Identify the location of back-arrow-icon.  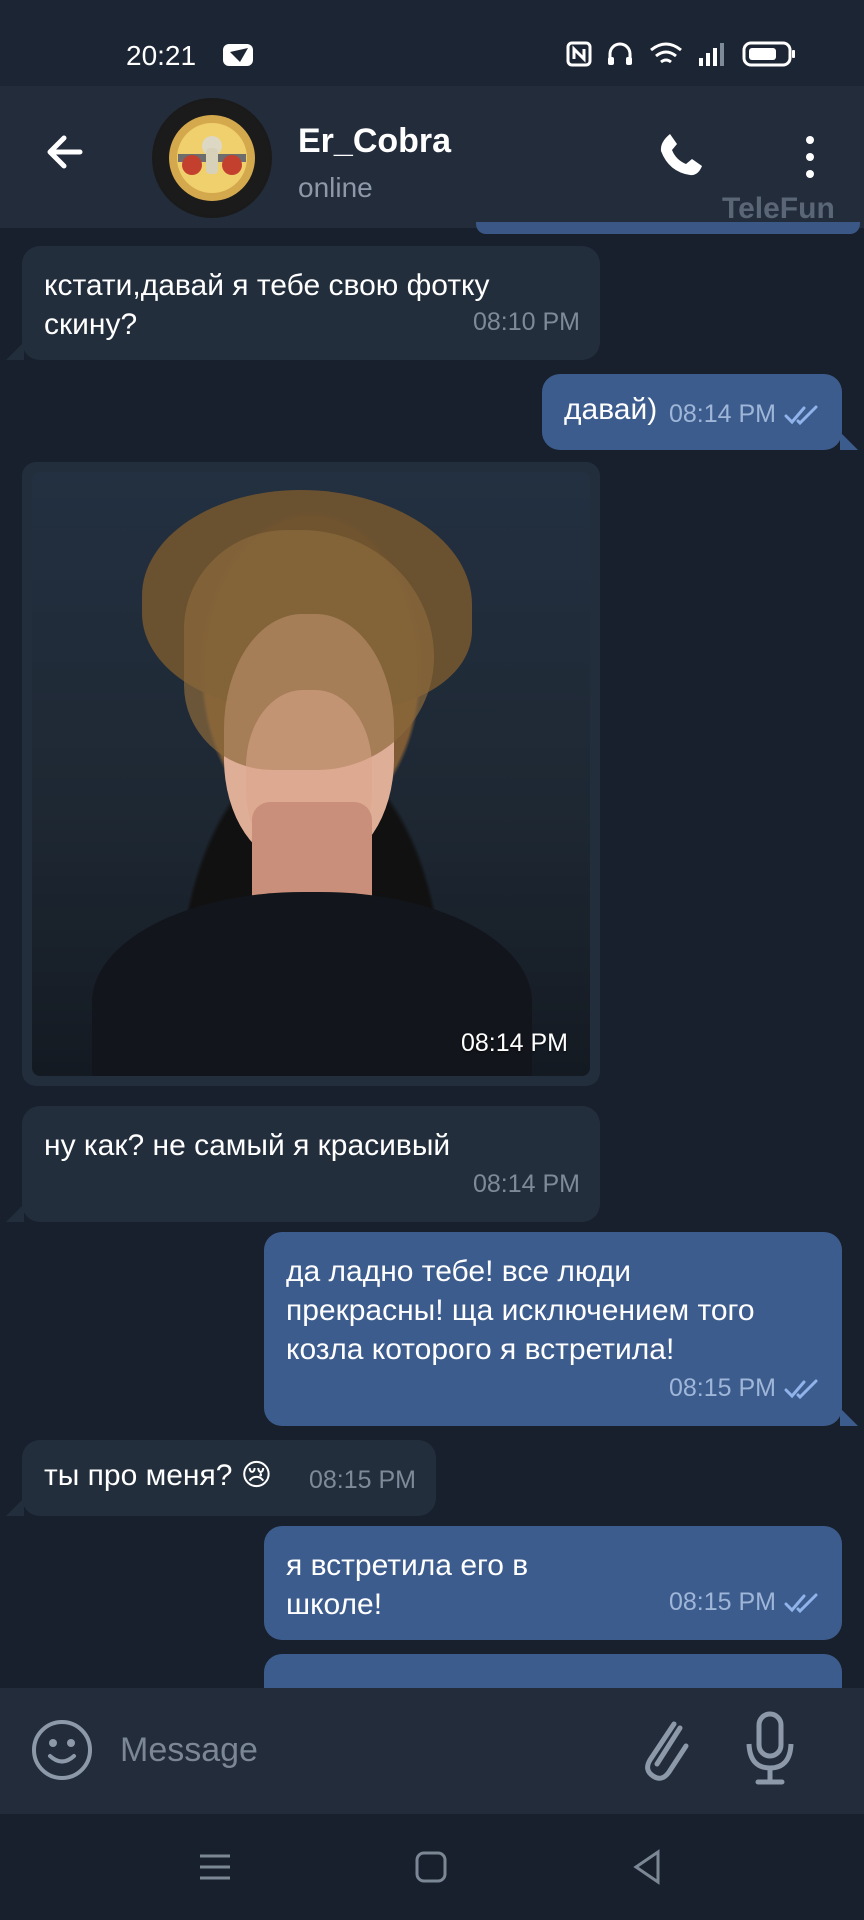
(65, 152).